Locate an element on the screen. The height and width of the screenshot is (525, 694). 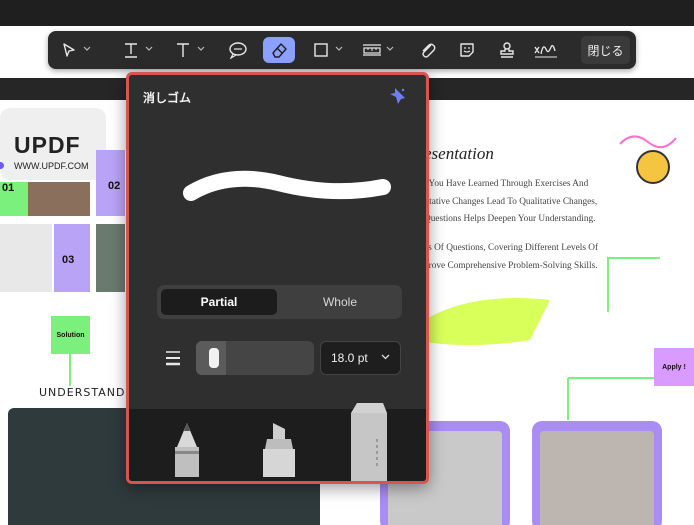
select-tool is located at coordinates (74, 50).